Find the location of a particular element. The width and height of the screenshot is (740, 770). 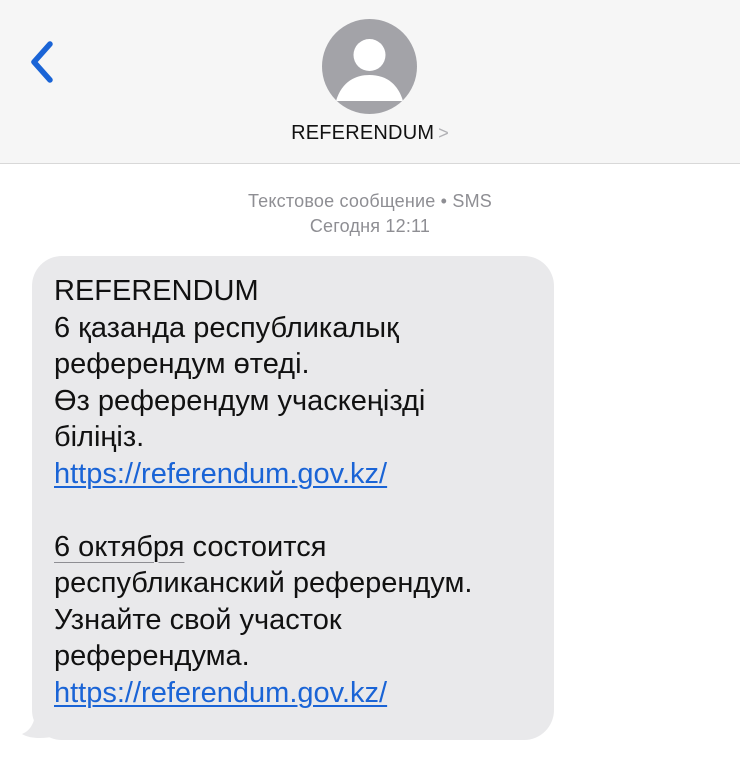

contact-name: REFERENDUM is located at coordinates (362, 133).